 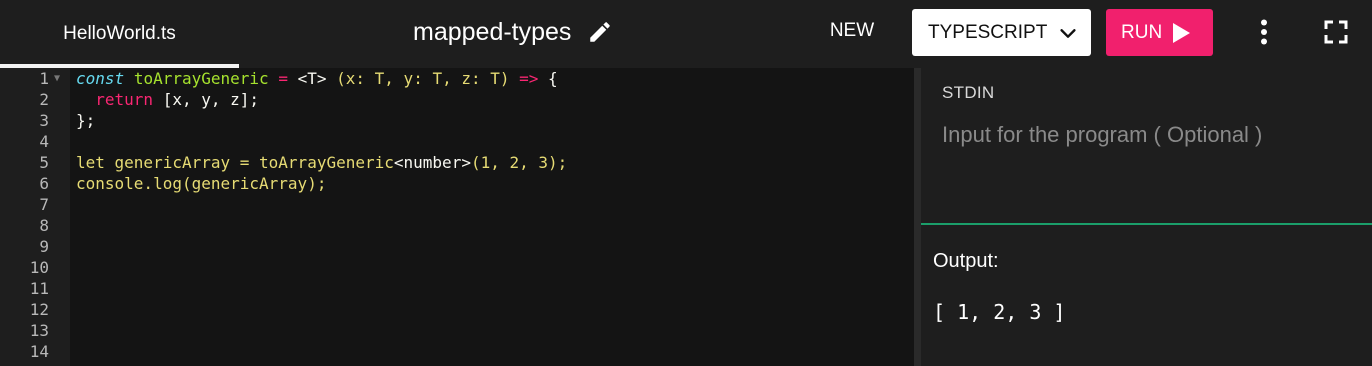 What do you see at coordinates (44, 141) in the screenshot?
I see `line-number: 4` at bounding box center [44, 141].